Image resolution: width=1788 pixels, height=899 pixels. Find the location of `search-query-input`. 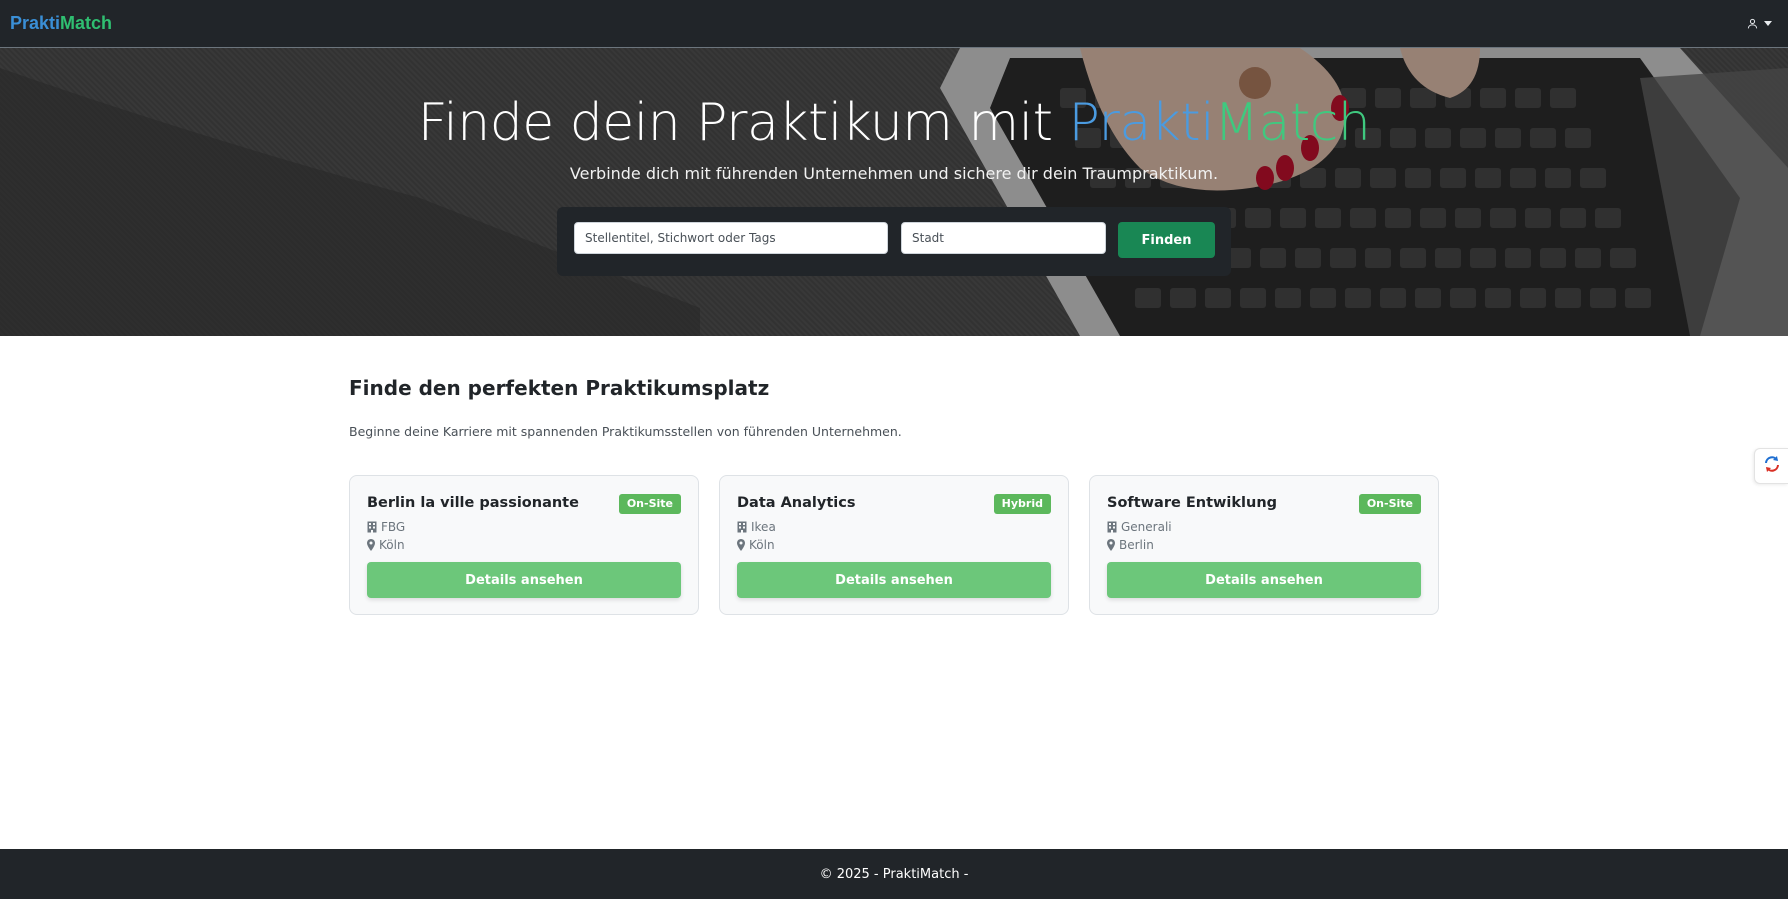

search-query-input is located at coordinates (731, 238).